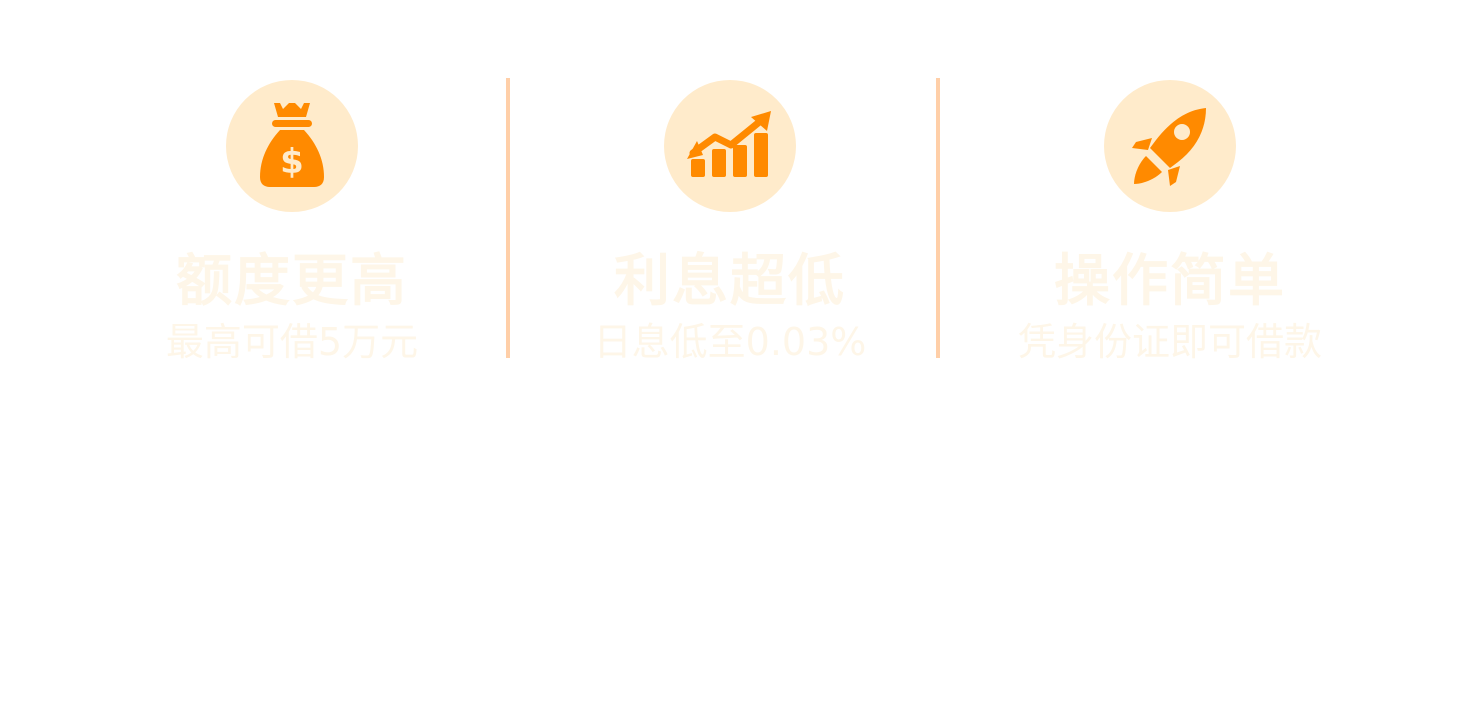  What do you see at coordinates (1170, 223) in the screenshot?
I see `feature-item-operation: 操作简单 凭身份证即可借款` at bounding box center [1170, 223].